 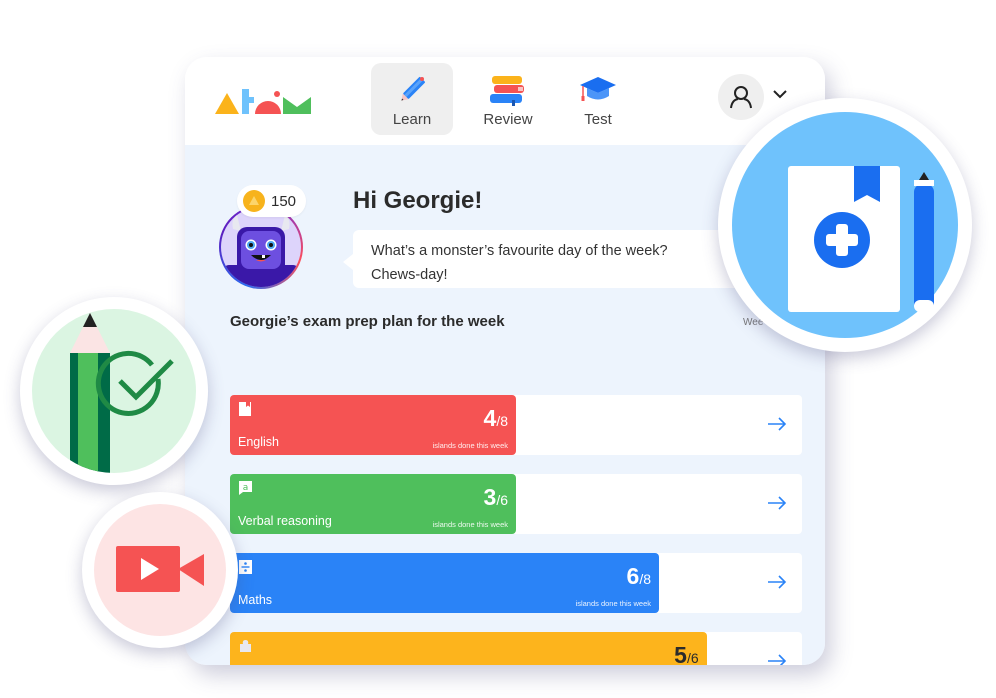 I want to click on subject-progress-fill: Maths 6/8 islands done this week, so click(x=444, y=583).